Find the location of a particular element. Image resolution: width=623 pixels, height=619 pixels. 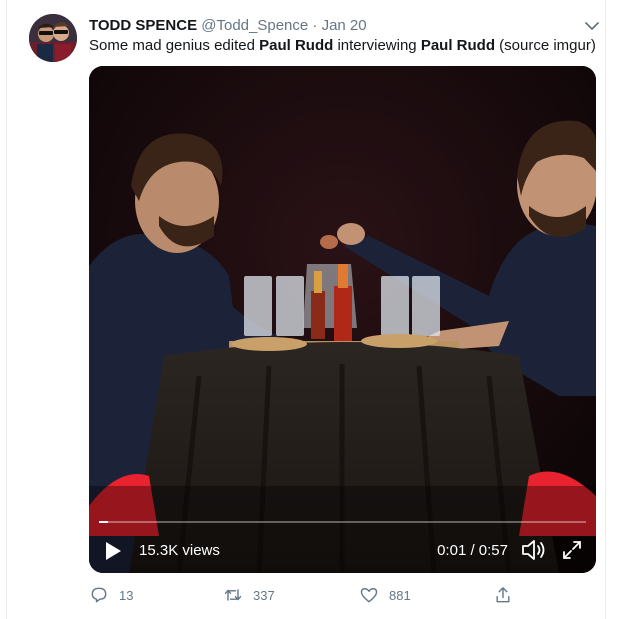

author-name: TODD SPENCE is located at coordinates (143, 25).